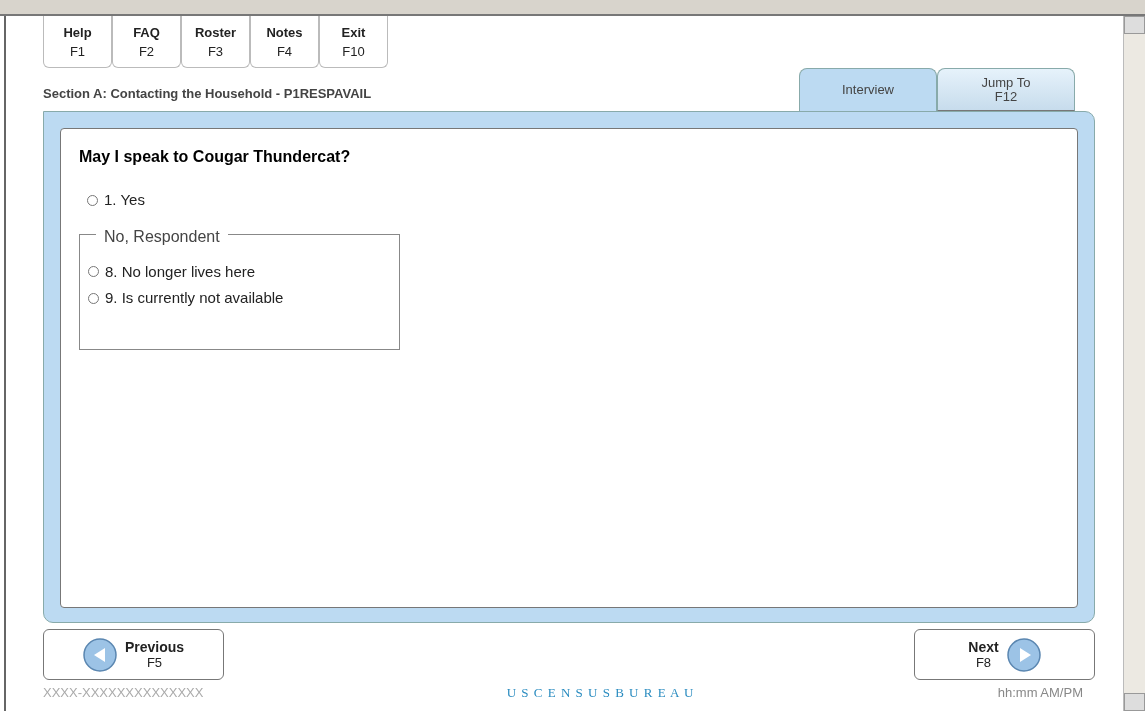 The width and height of the screenshot is (1145, 711). I want to click on option-label: 9. Is currently not available, so click(194, 298).